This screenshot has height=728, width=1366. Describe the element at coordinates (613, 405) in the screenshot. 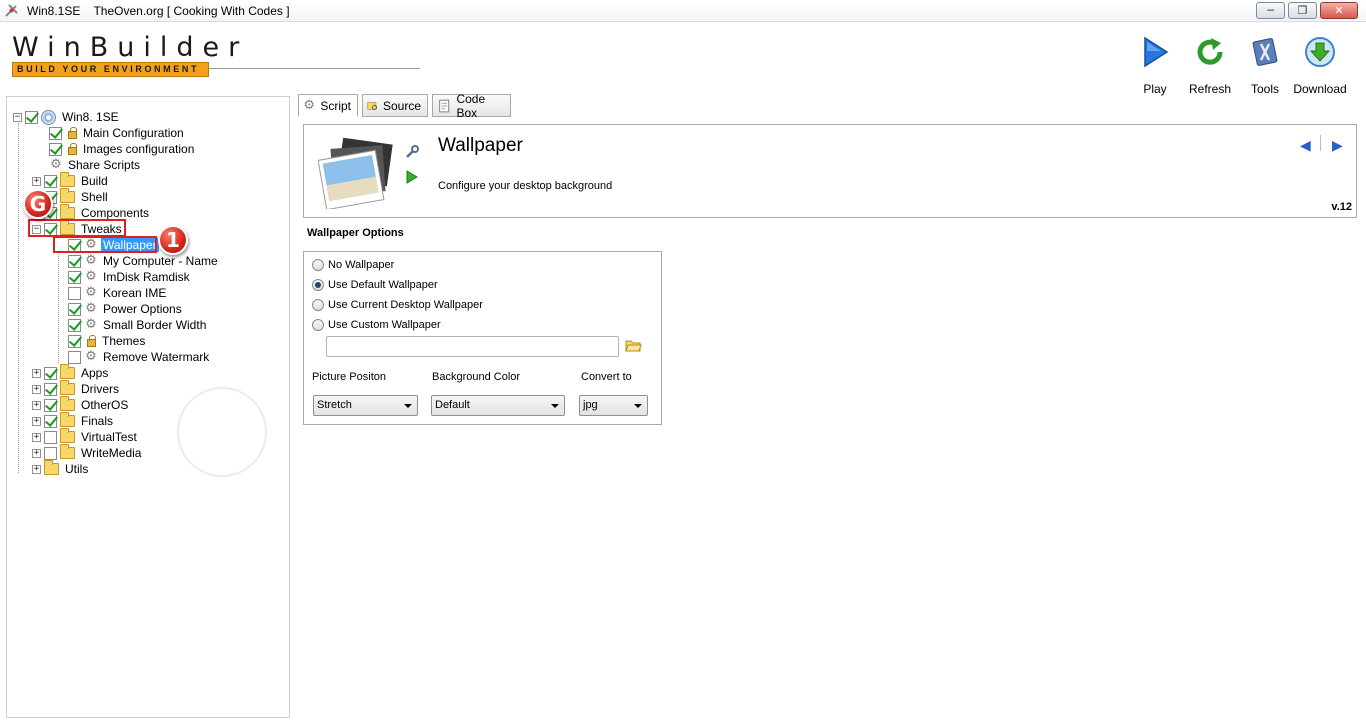

I see `convert-to-select: jpg` at that location.